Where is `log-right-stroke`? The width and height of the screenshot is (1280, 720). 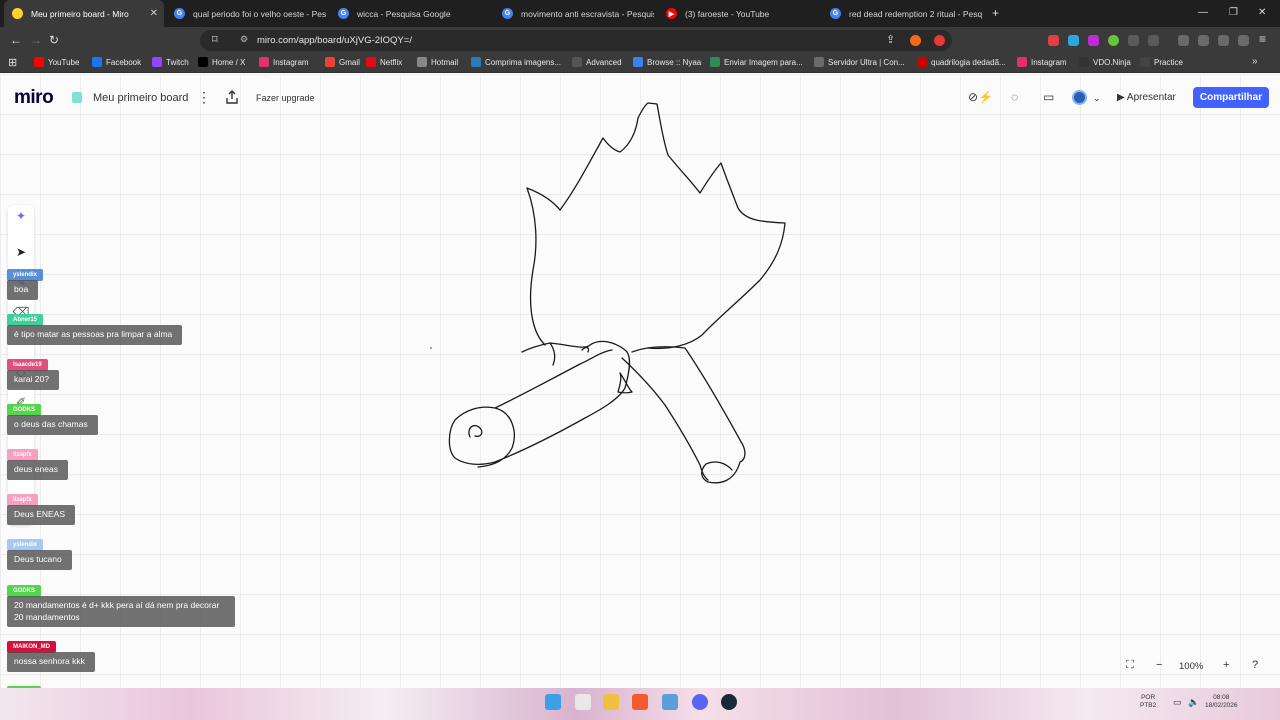 log-right-stroke is located at coordinates (683, 415).